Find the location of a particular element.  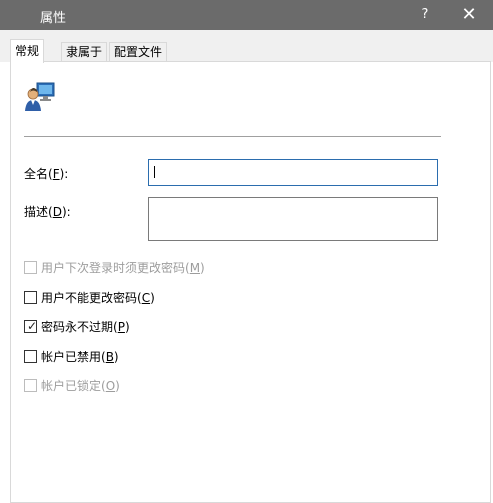

title-bar: 属性 ? ✕ is located at coordinates (246, 15).